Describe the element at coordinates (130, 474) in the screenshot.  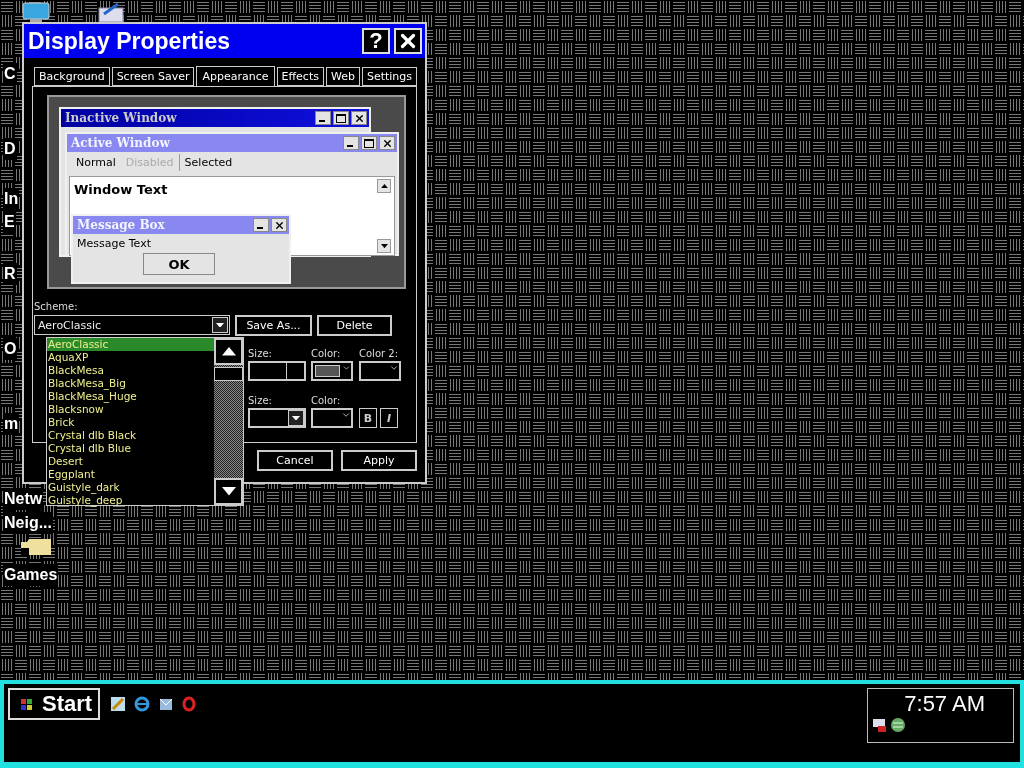
I see `scheme-option: Eggplant` at that location.